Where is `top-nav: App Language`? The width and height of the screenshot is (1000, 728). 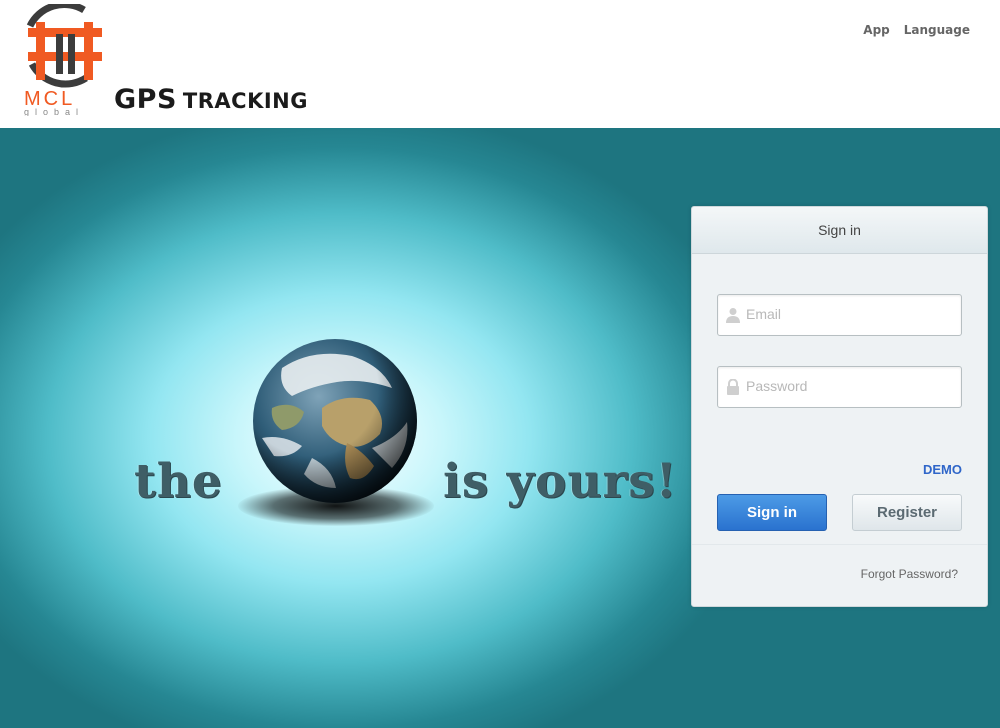 top-nav: App Language is located at coordinates (916, 30).